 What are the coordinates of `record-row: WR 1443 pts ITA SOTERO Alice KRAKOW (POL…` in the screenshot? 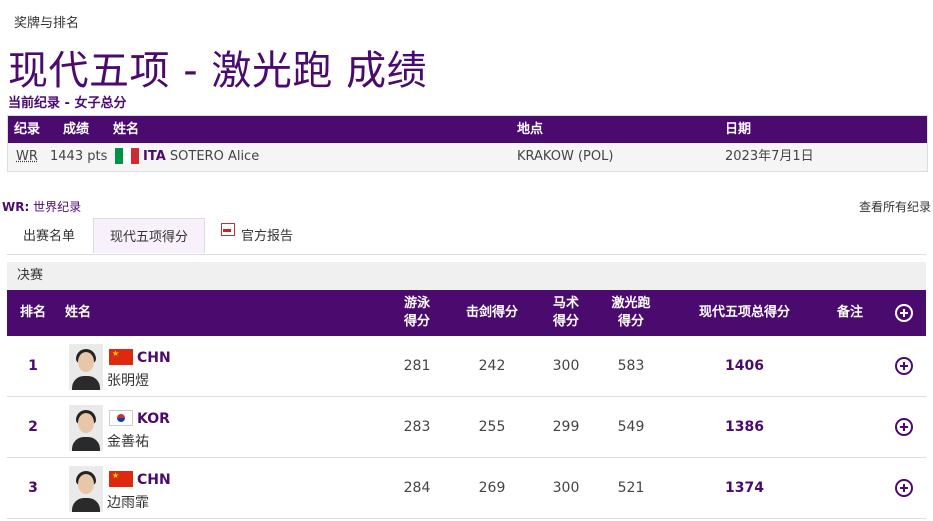 It's located at (467, 157).